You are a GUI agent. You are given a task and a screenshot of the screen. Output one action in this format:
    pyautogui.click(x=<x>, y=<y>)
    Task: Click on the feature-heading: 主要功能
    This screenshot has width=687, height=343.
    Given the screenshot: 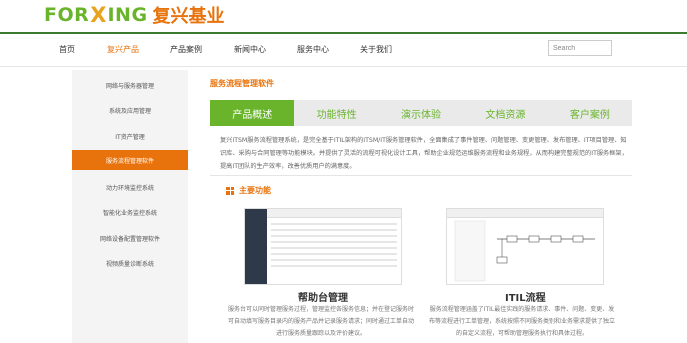 What is the action you would take?
    pyautogui.click(x=248, y=190)
    